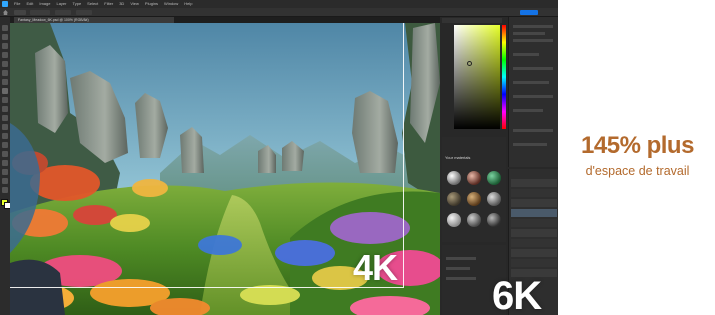  Describe the element at coordinates (637, 145) in the screenshot. I see `headline: 145% plus` at that location.